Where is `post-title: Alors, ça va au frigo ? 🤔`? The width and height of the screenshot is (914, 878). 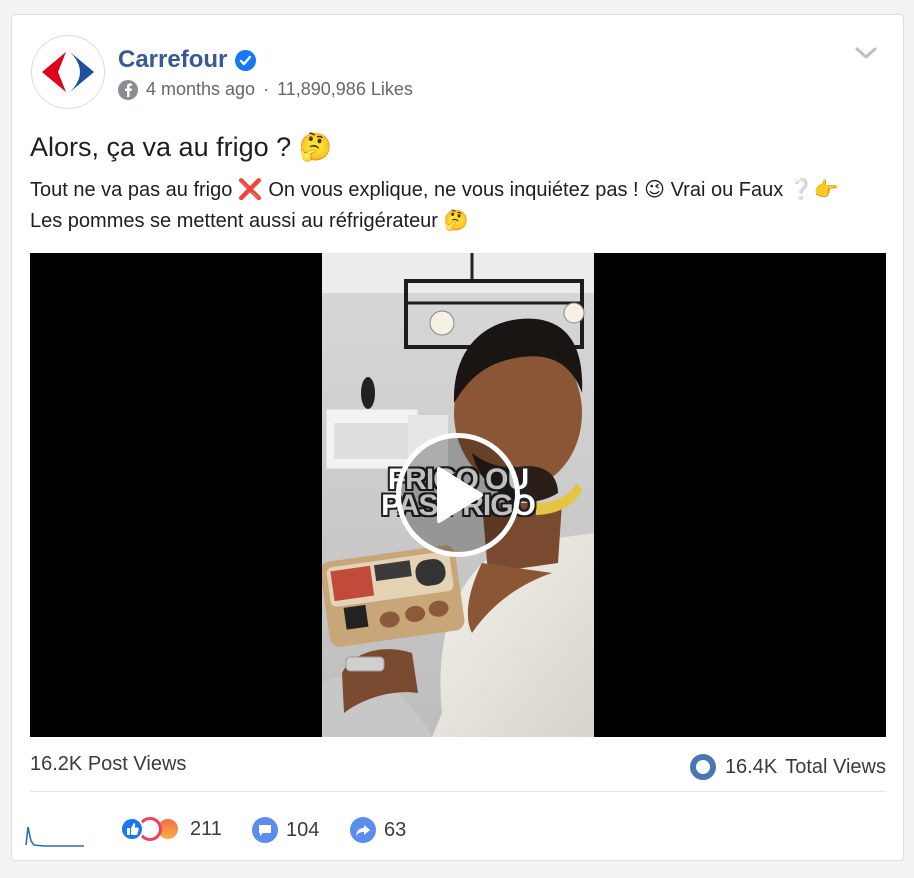 post-title: Alors, ça va au frigo ? 🤔 is located at coordinates (181, 147).